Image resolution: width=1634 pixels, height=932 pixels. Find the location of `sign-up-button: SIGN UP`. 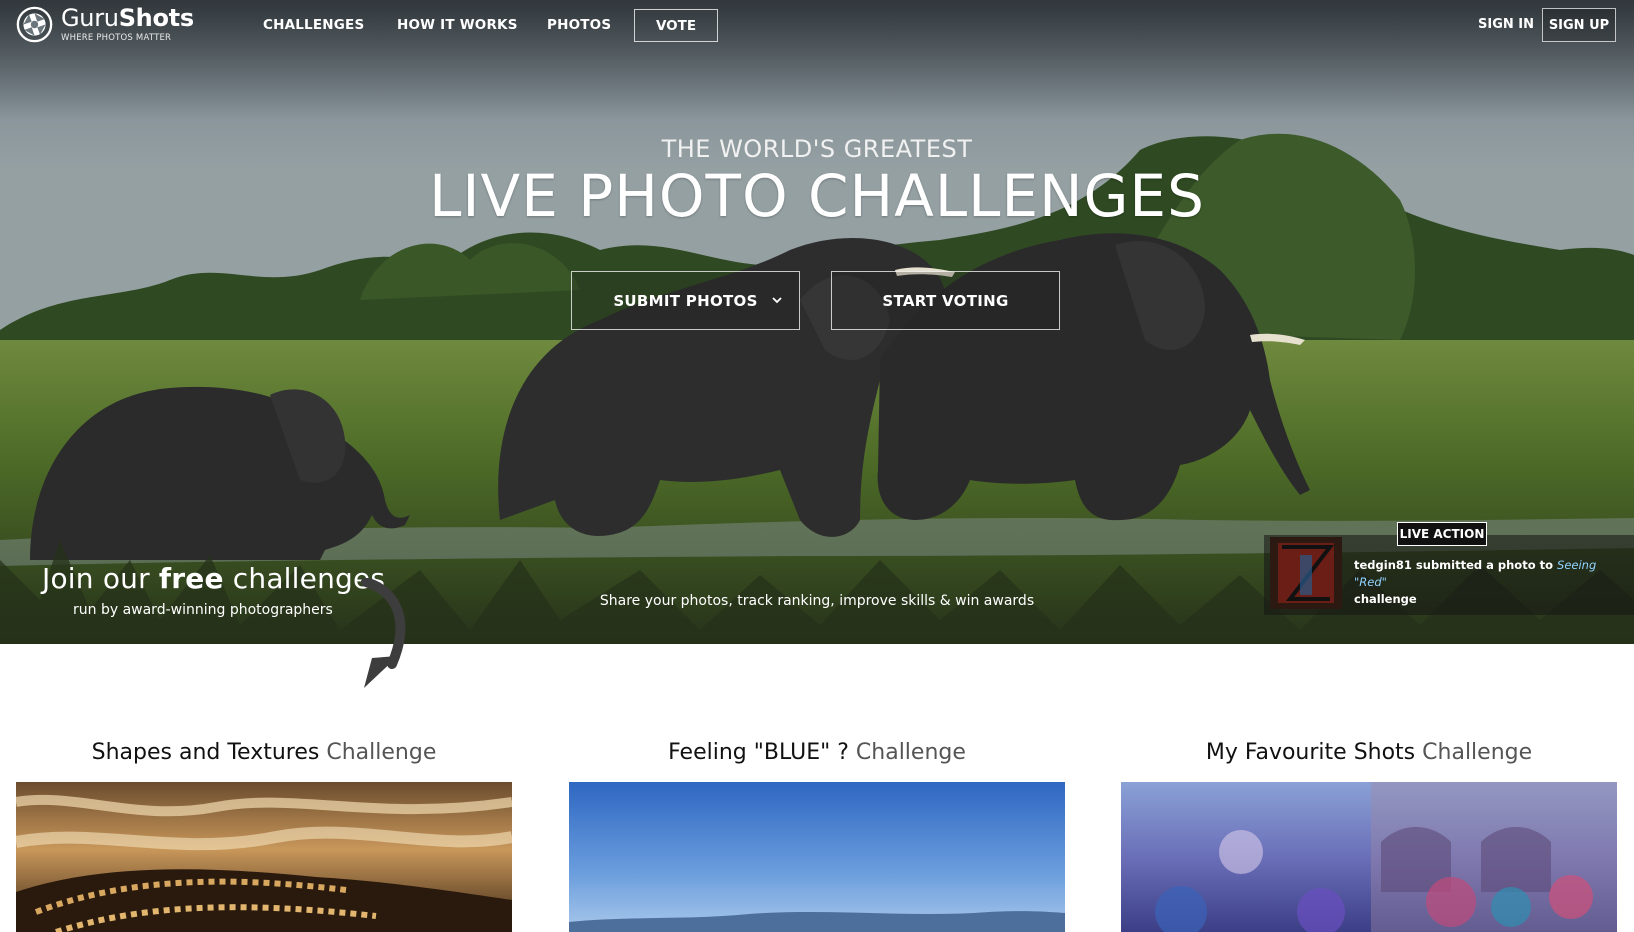

sign-up-button: SIGN UP is located at coordinates (1579, 25).